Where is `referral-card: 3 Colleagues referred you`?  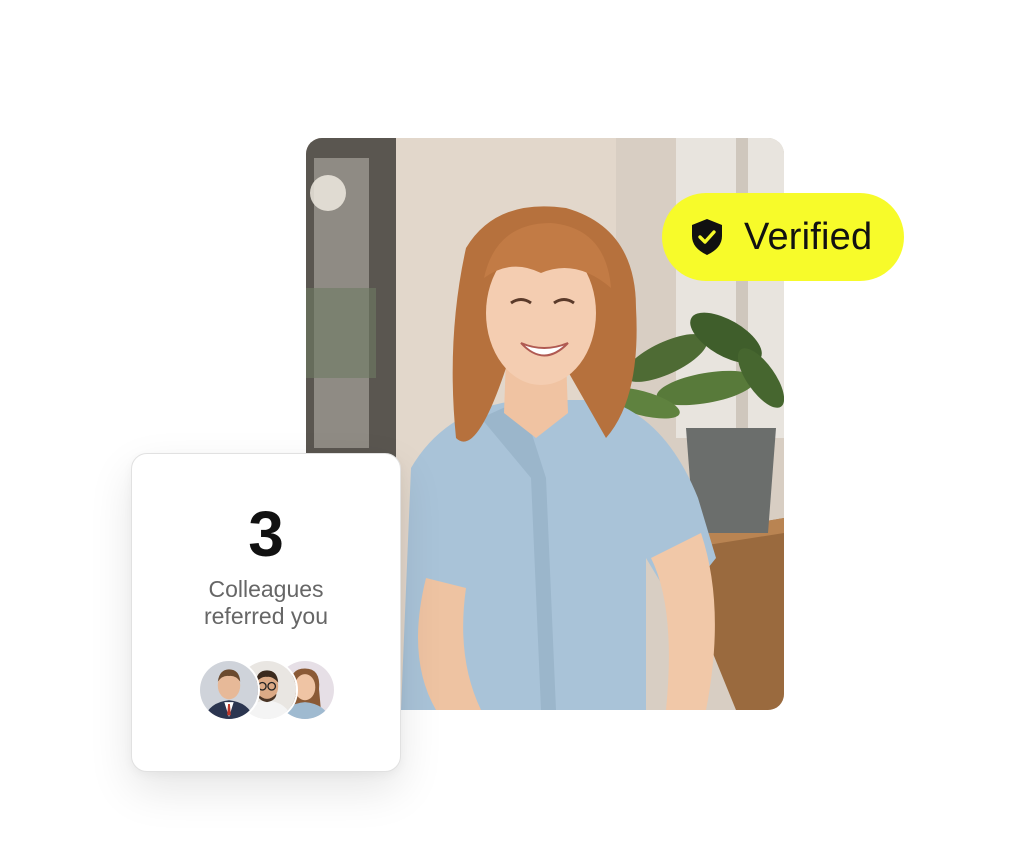 referral-card: 3 Colleagues referred you is located at coordinates (266, 612).